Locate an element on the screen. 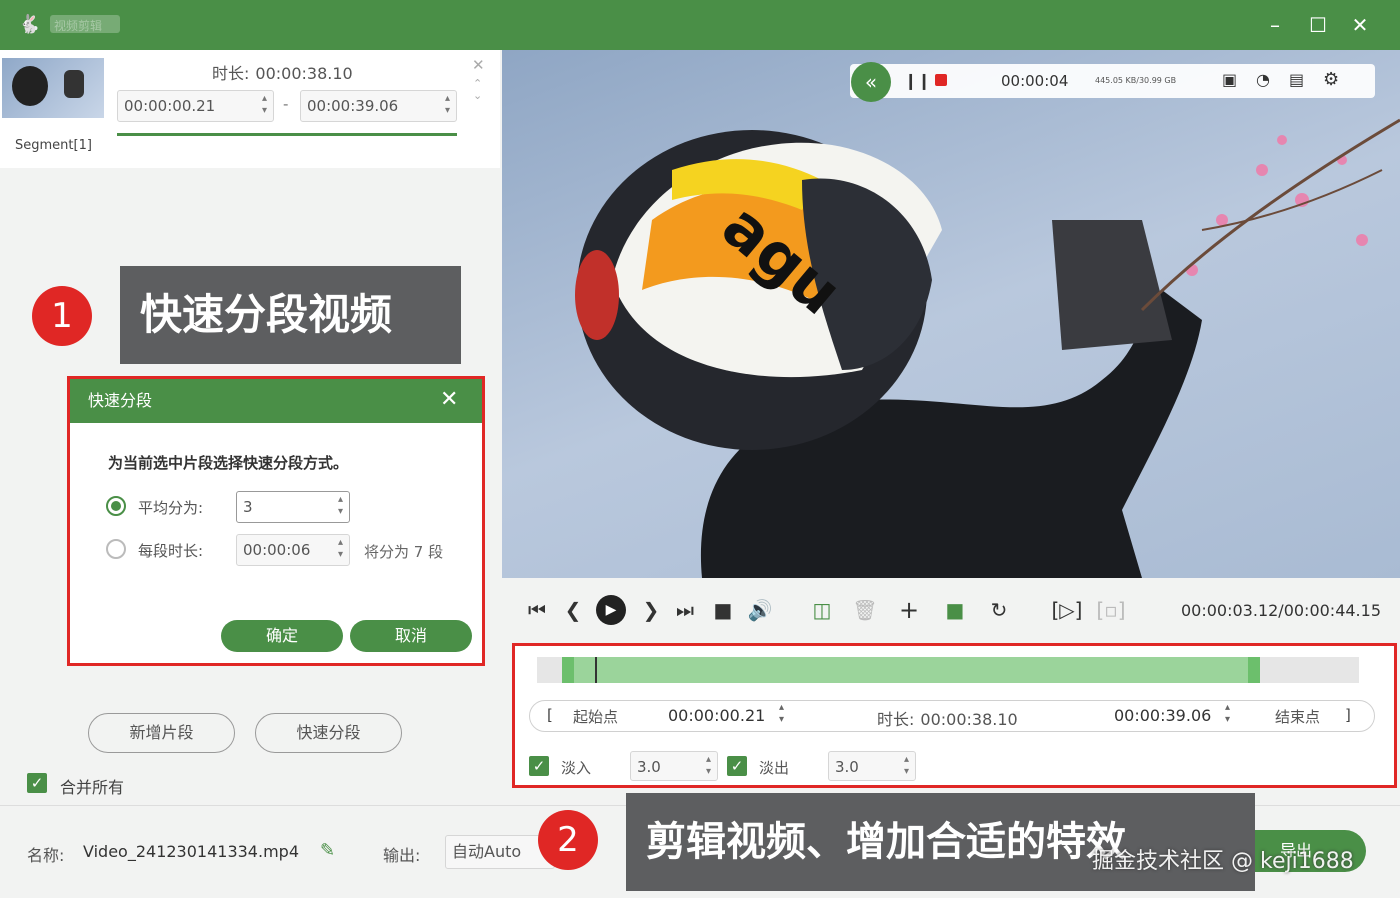 The width and height of the screenshot is (1400, 898). radio-duration is located at coordinates (116, 549).